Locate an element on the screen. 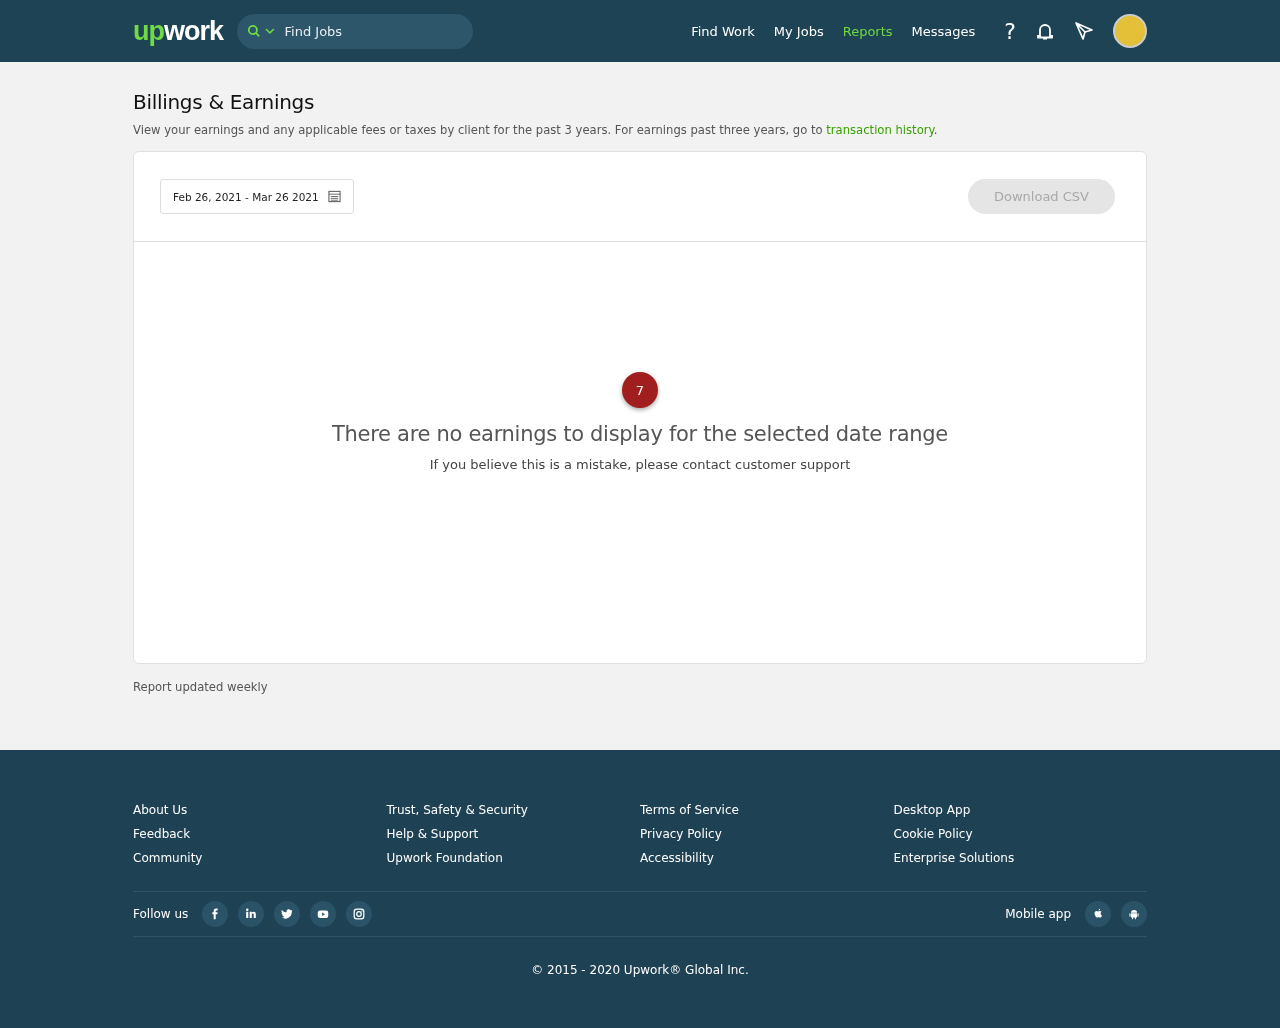  copyright-text: © 2015 - 2020 Upwork® Global Inc. is located at coordinates (640, 970).